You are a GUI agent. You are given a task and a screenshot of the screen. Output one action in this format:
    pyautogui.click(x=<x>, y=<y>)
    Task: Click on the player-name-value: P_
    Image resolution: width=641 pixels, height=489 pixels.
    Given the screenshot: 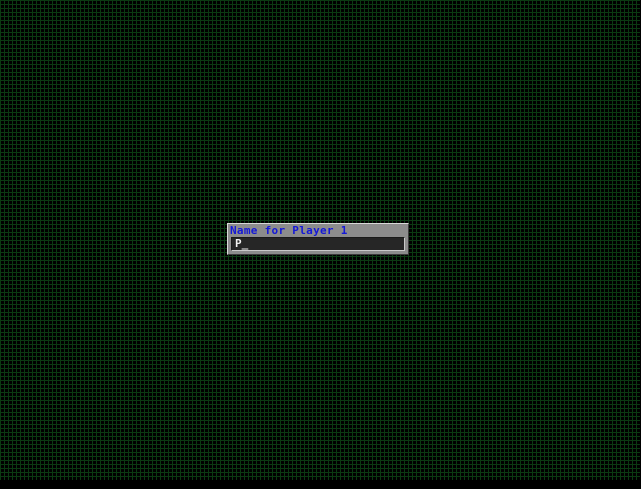 What is the action you would take?
    pyautogui.click(x=241, y=244)
    